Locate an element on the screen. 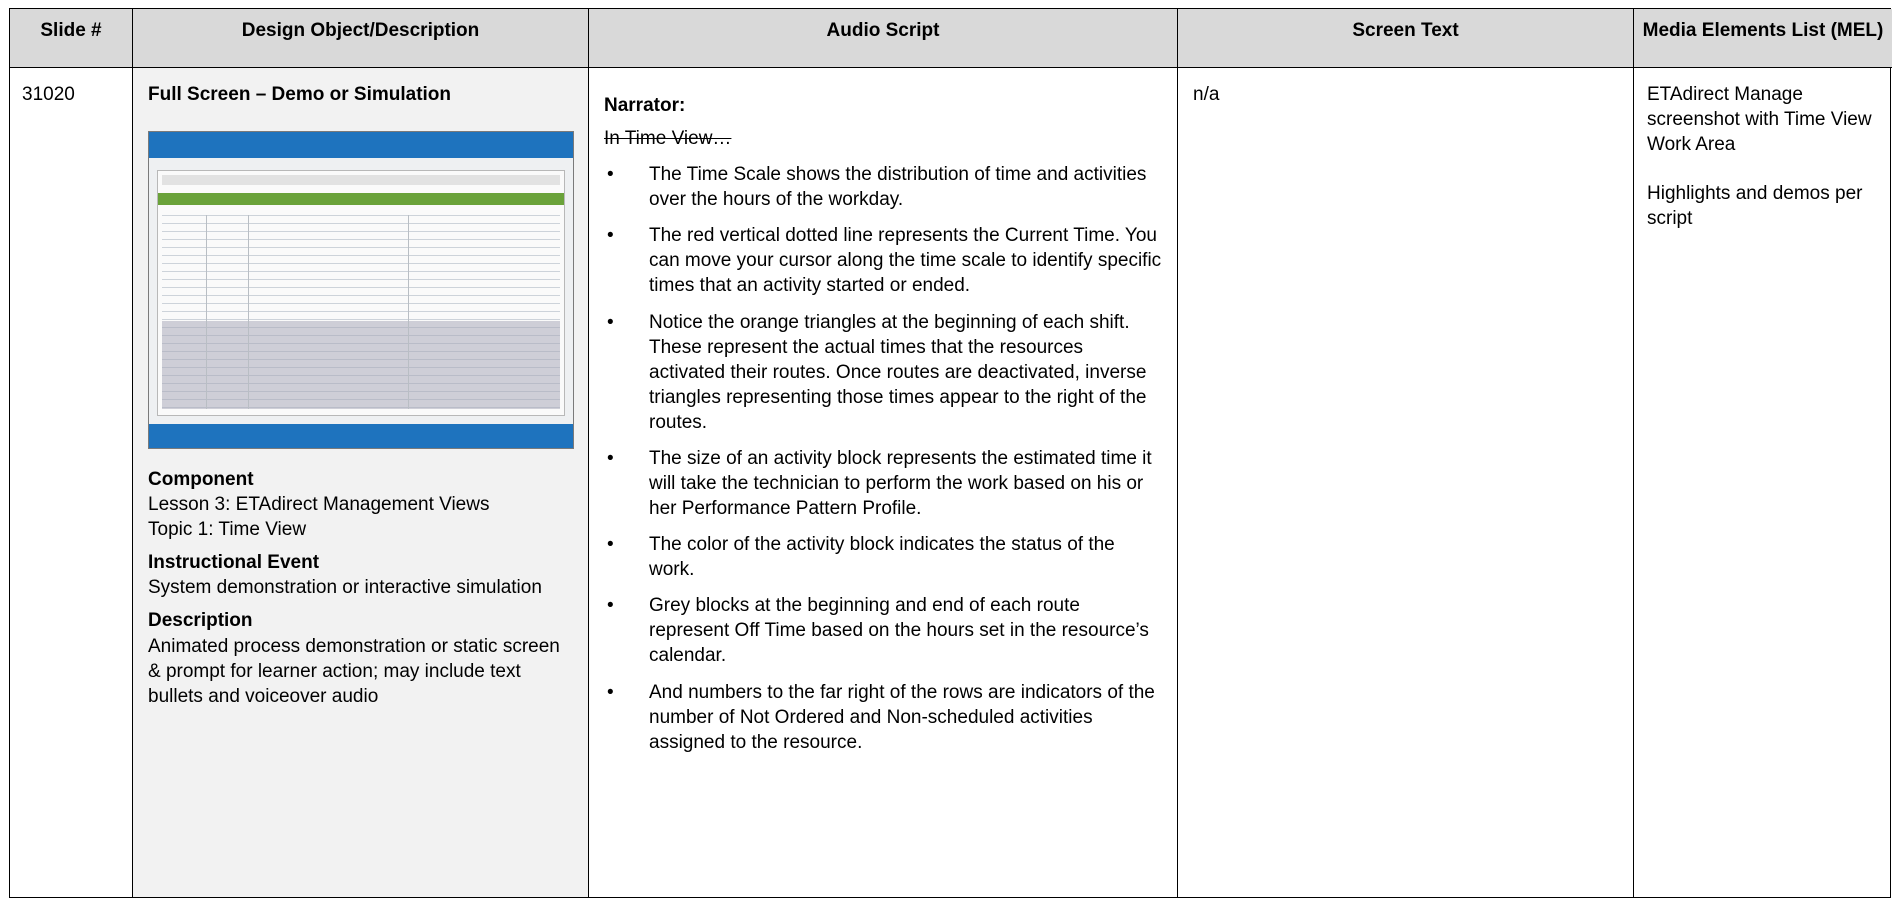 The image size is (1893, 898). mel-item: Highlights and demos per script is located at coordinates (1755, 206).